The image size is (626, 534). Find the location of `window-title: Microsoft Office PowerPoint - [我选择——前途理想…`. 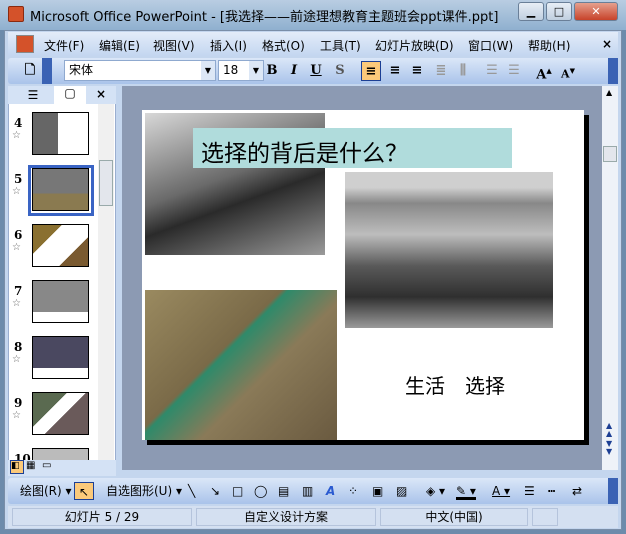

window-title: Microsoft Office PowerPoint - [我选择——前途理想… is located at coordinates (264, 17).